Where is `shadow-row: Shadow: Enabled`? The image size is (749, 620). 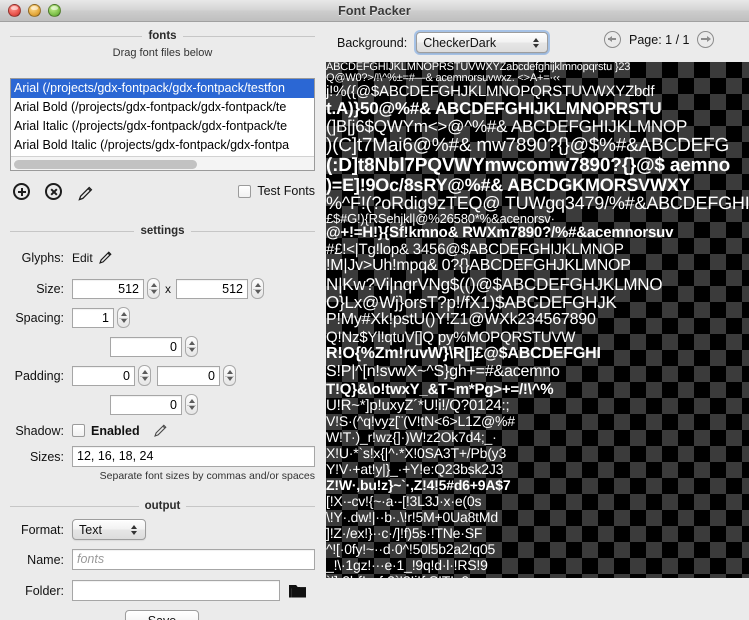
shadow-row: Shadow: Enabled is located at coordinates (162, 430).